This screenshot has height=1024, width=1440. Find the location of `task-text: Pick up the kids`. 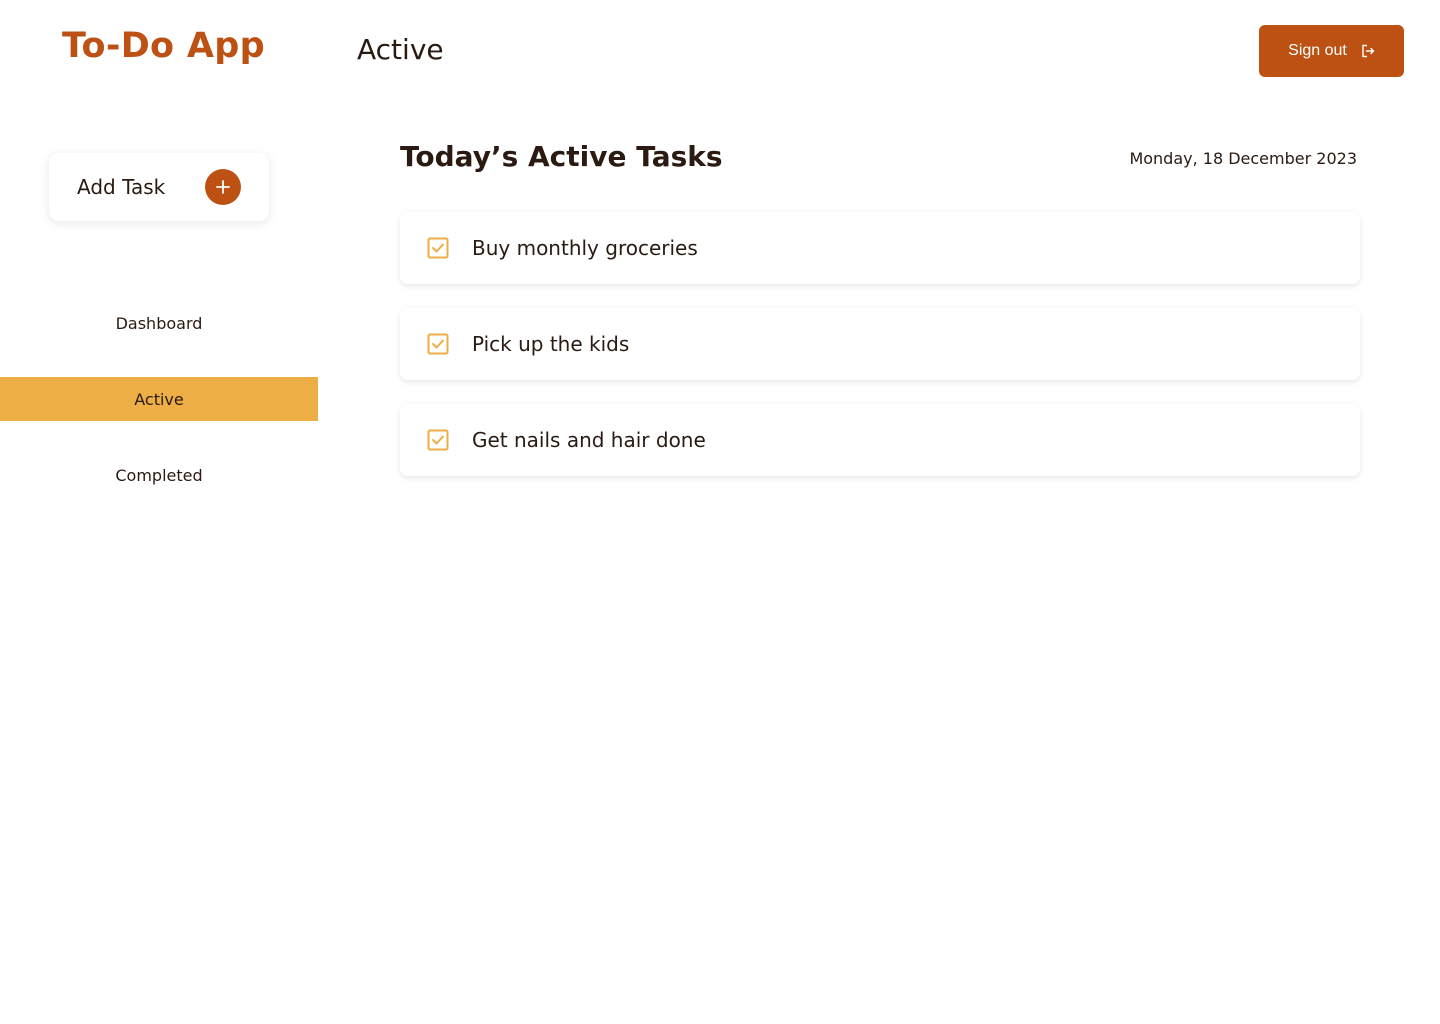

task-text: Pick up the kids is located at coordinates (551, 344).